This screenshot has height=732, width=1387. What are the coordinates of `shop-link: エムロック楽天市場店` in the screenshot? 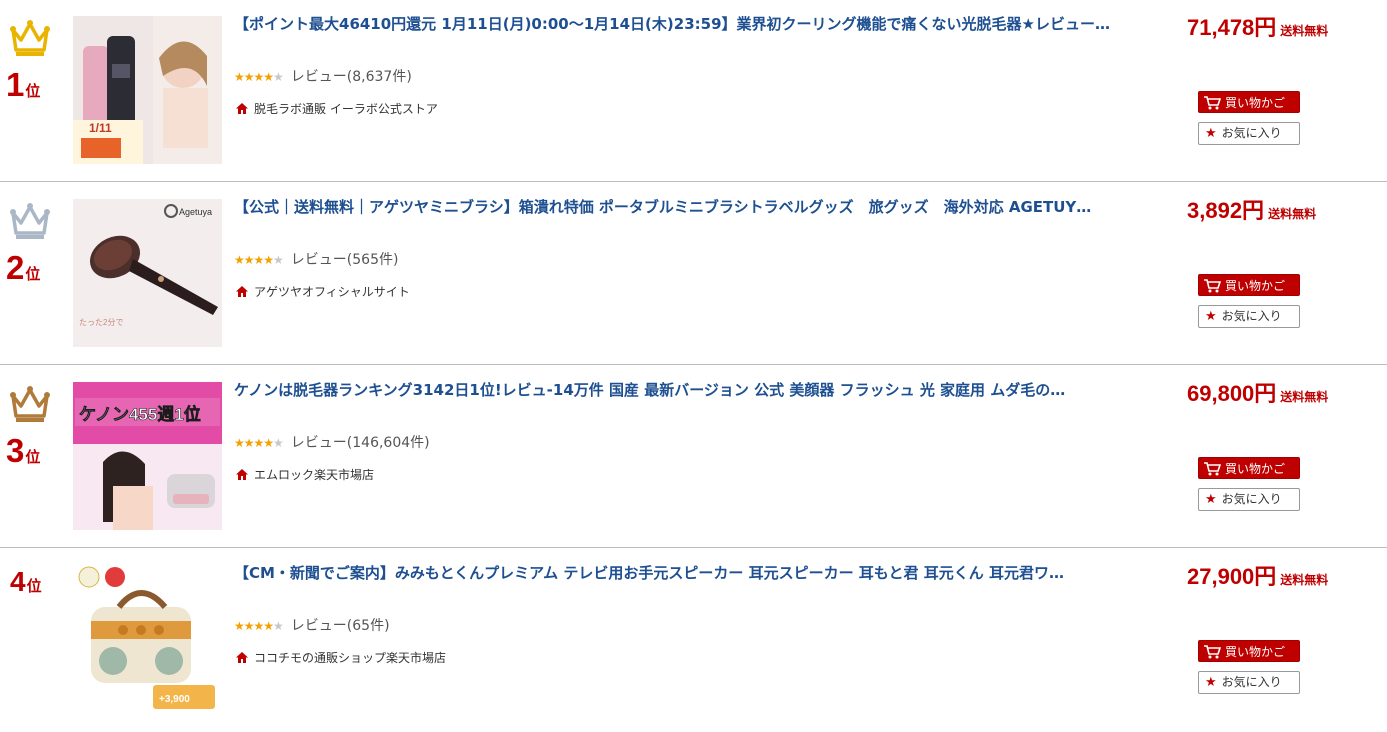 It's located at (304, 474).